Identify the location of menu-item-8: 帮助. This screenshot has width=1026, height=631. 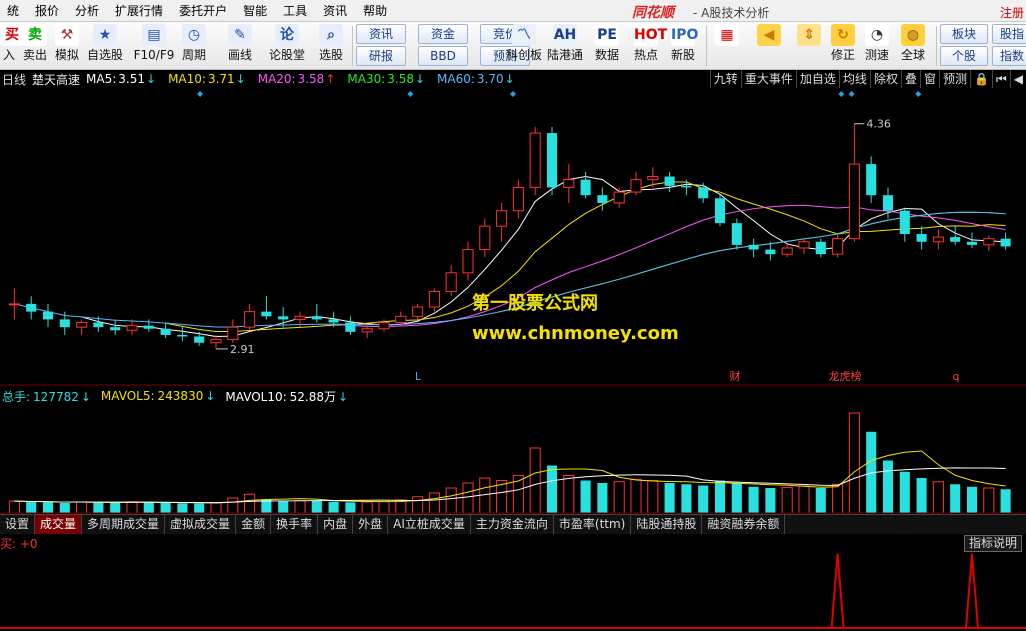
(376, 11).